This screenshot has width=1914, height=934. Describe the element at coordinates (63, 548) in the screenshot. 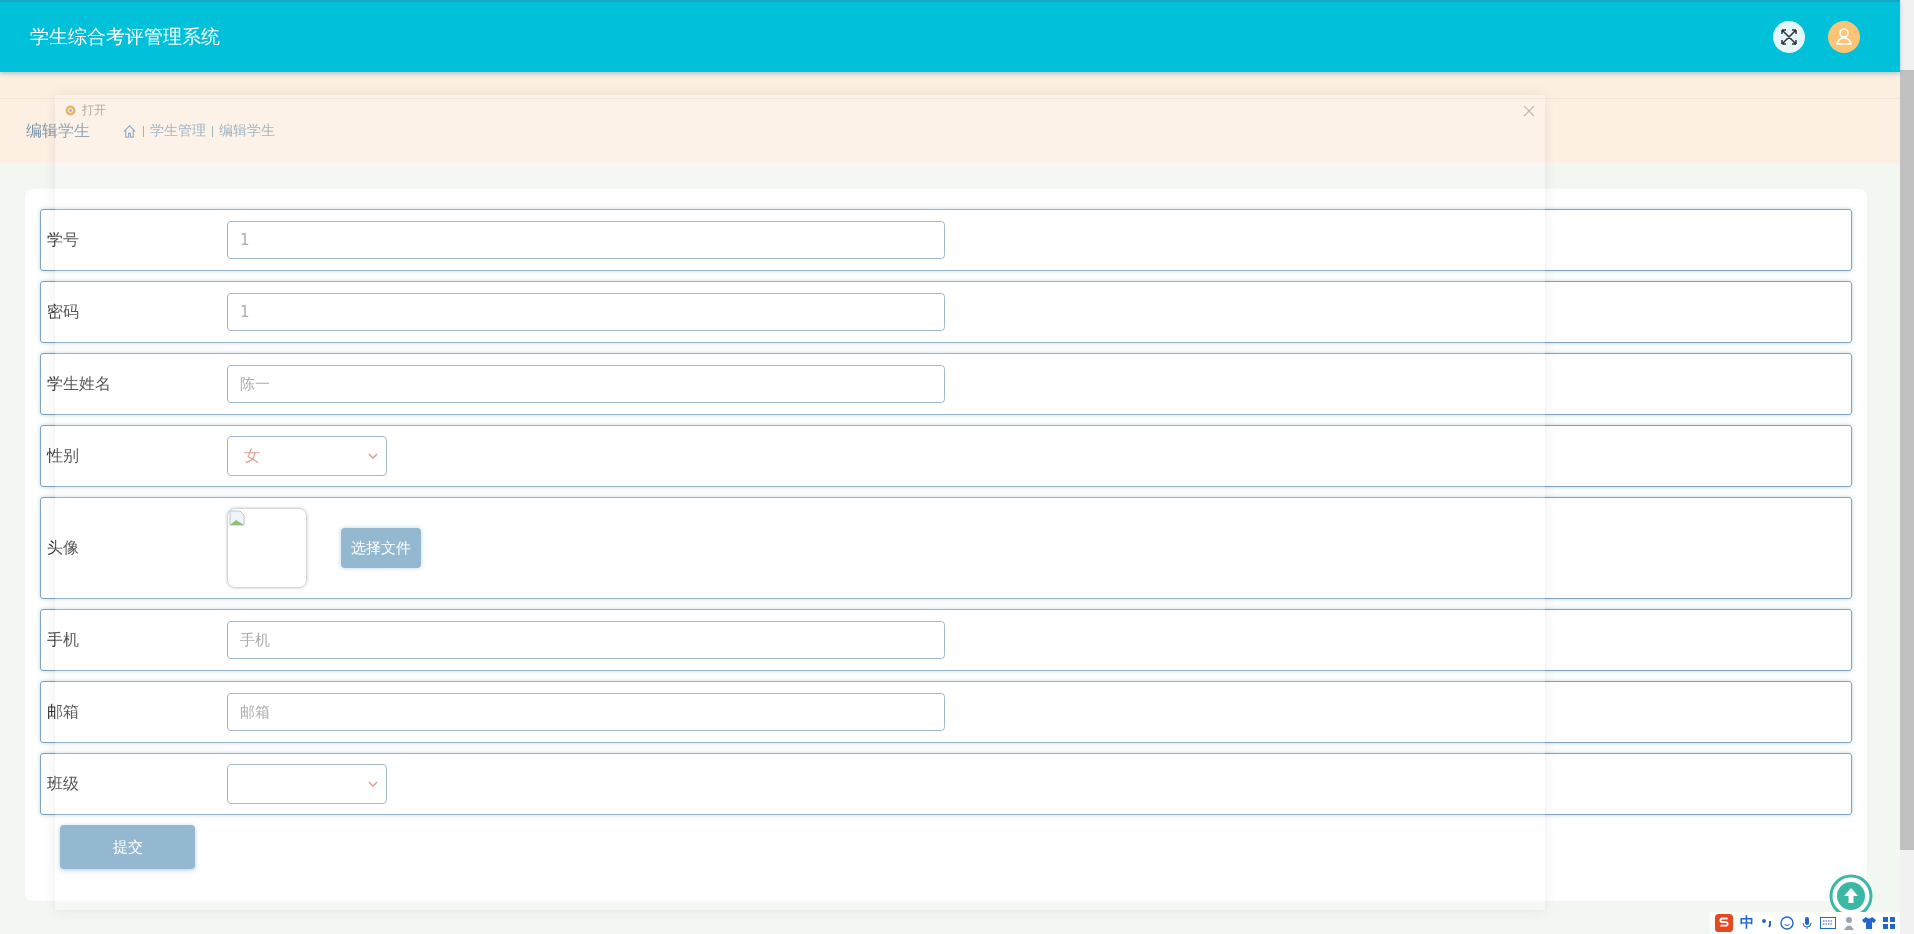

I see `field-label: 头像` at that location.